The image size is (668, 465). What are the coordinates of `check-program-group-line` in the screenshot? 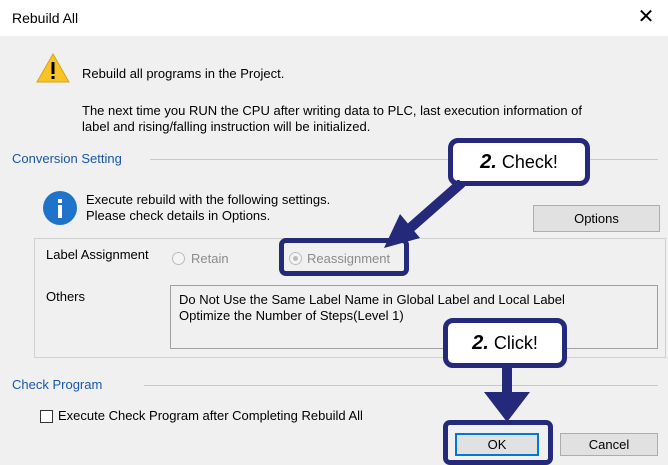 It's located at (401, 385).